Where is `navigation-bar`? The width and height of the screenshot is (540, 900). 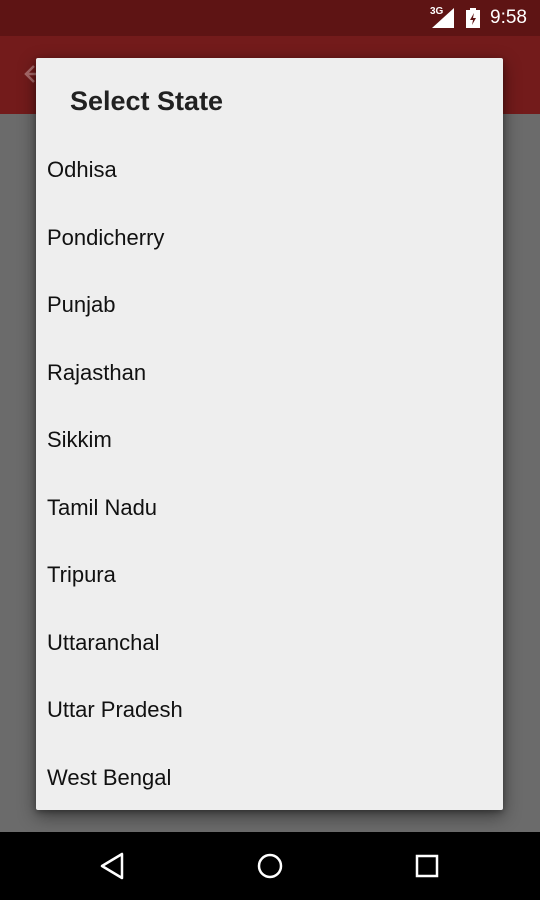 navigation-bar is located at coordinates (270, 866).